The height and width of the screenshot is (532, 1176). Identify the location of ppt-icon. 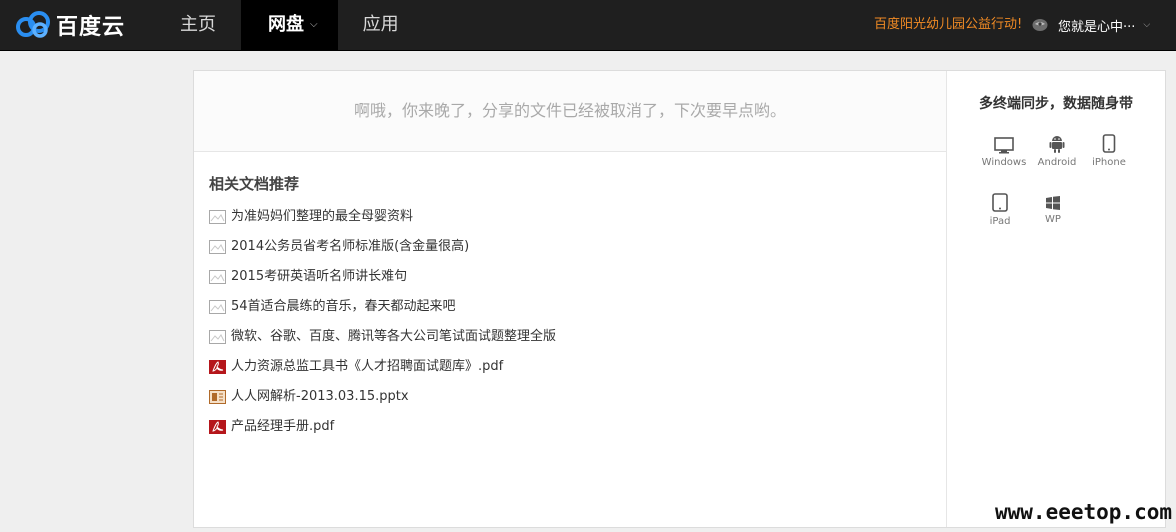
(217, 397).